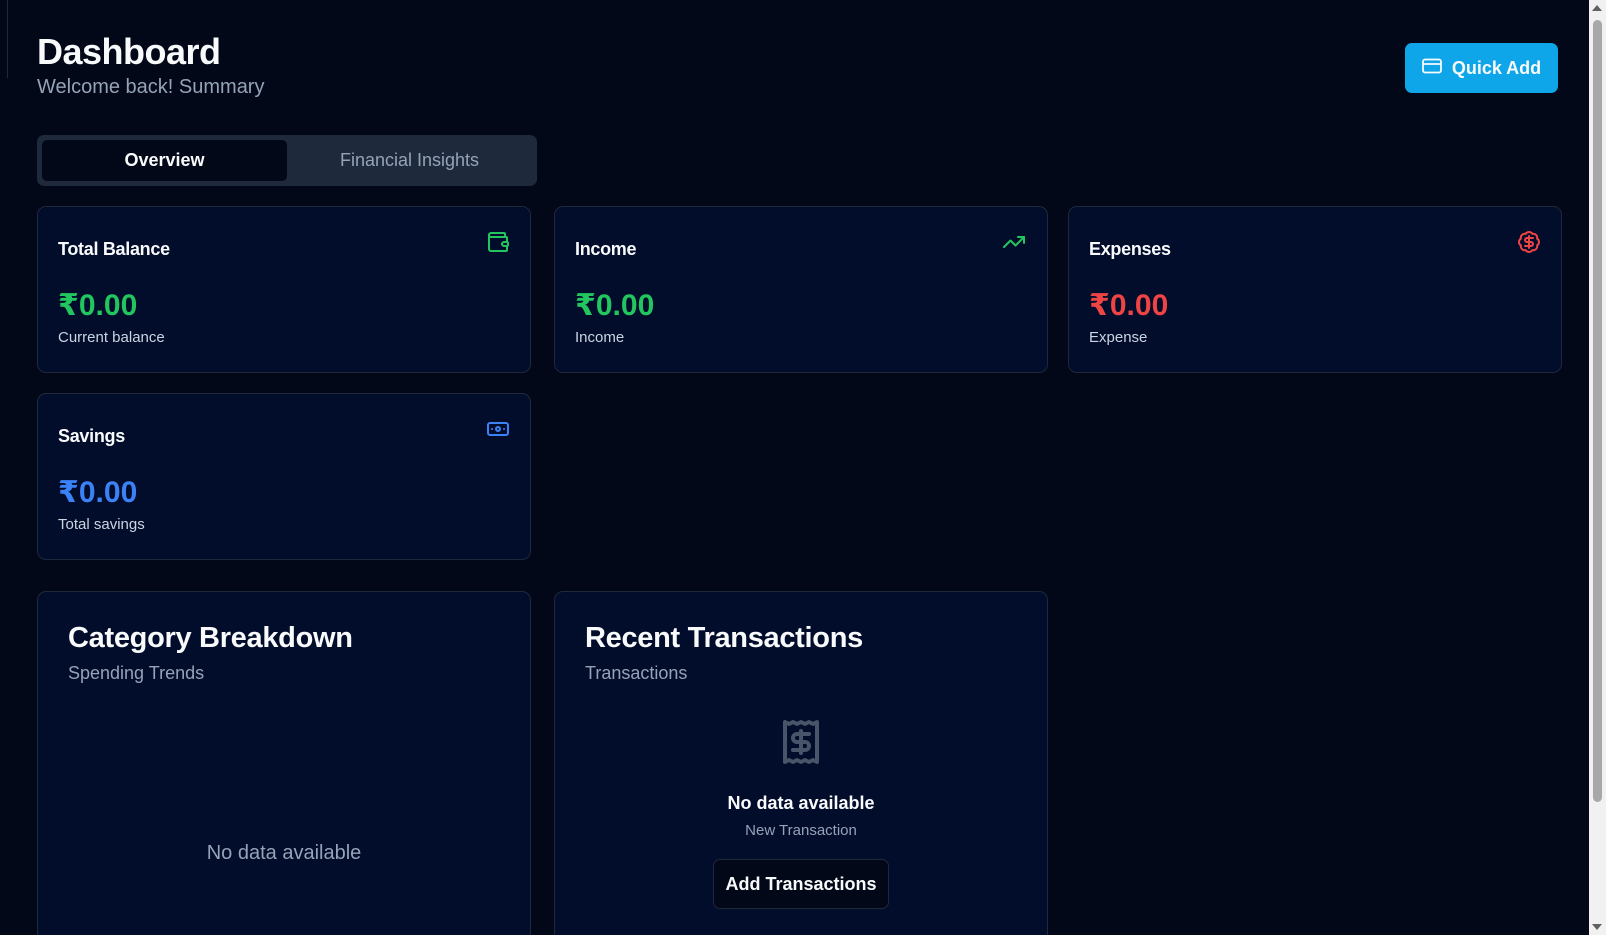  Describe the element at coordinates (91, 436) in the screenshot. I see `savings-title: Savings` at that location.